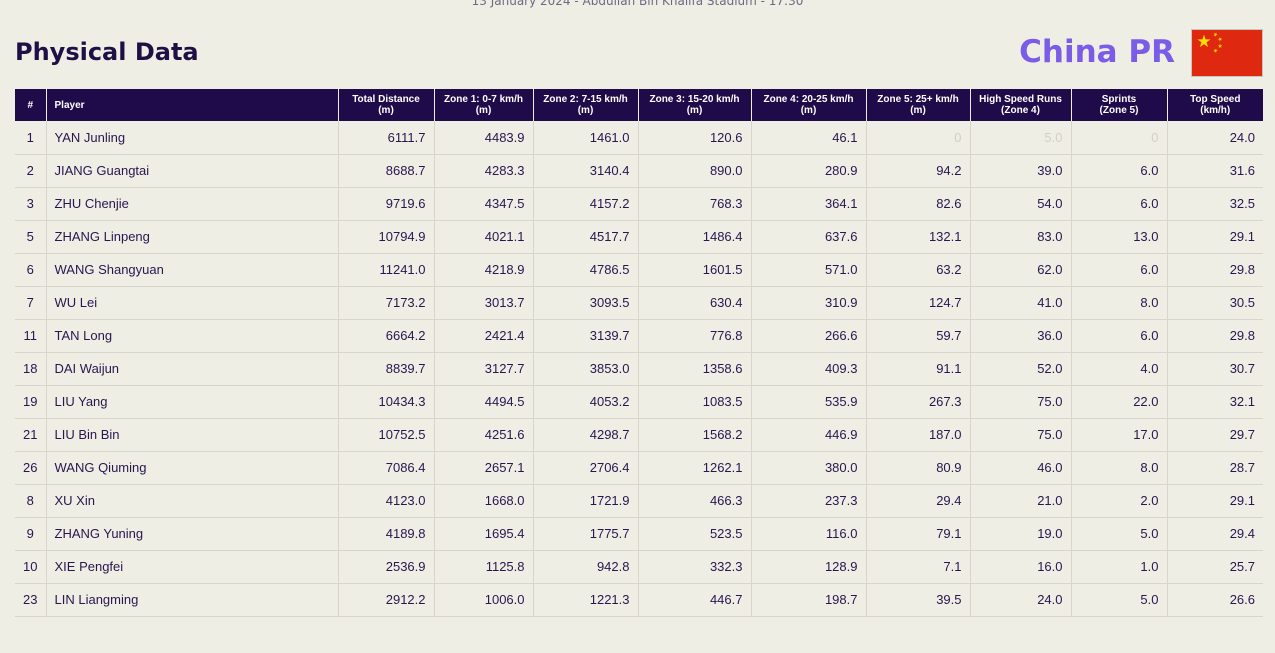  Describe the element at coordinates (1214, 435) in the screenshot. I see `cell-top-speed: 29.7` at that location.